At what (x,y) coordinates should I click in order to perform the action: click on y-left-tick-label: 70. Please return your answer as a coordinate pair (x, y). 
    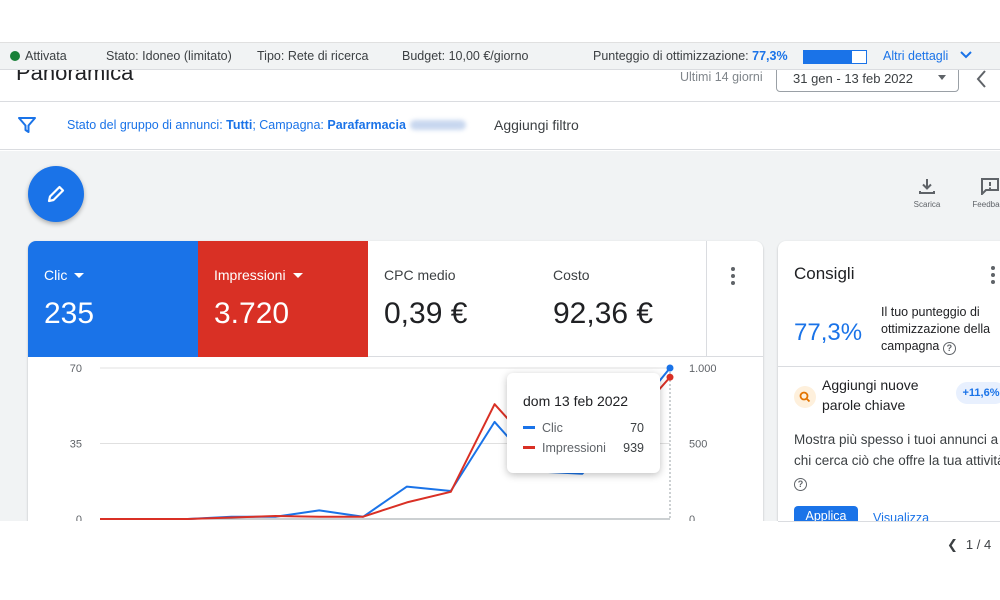
    Looking at the image, I should click on (76, 369).